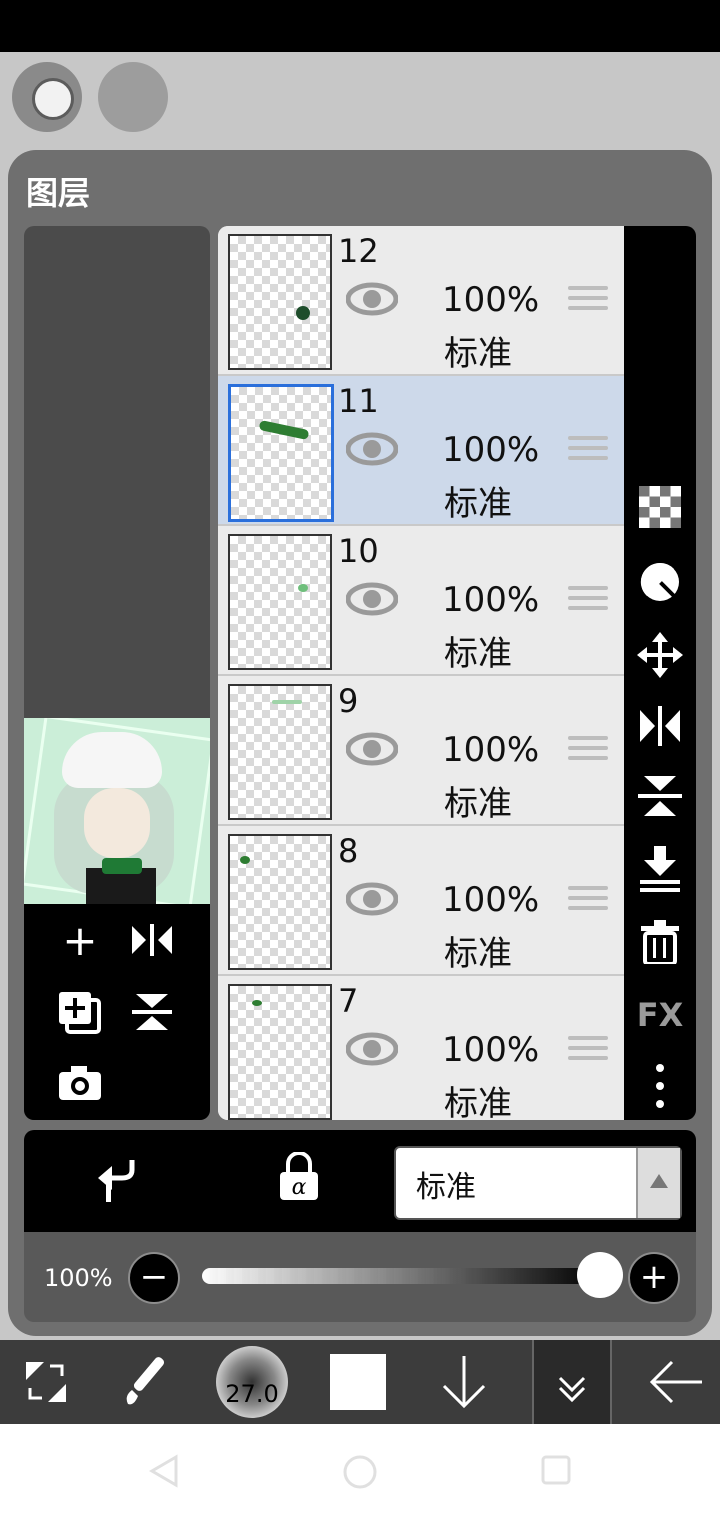  Describe the element at coordinates (676, 1382) in the screenshot. I see `back-arrow-icon` at that location.